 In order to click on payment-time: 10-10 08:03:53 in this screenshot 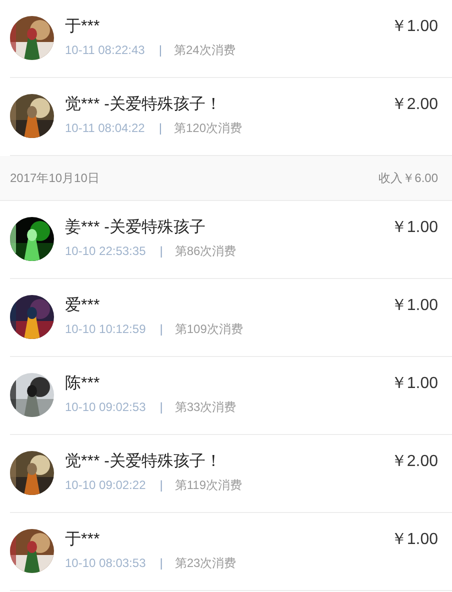, I will do `click(105, 563)`.